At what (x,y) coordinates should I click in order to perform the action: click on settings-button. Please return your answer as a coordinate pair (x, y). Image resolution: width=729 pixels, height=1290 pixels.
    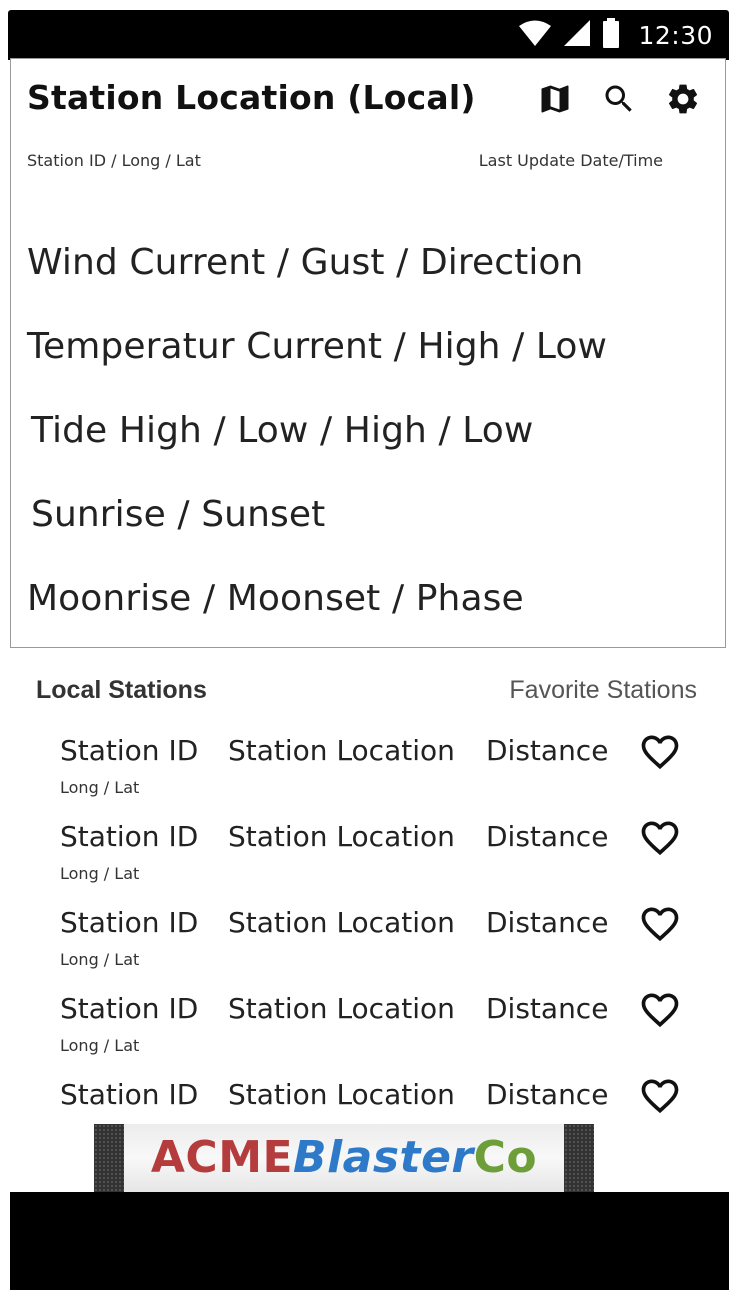
    Looking at the image, I should click on (683, 101).